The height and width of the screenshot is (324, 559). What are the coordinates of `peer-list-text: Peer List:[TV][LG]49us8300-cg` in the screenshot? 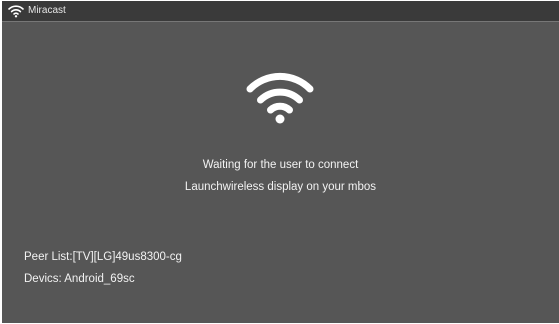 It's located at (103, 257).